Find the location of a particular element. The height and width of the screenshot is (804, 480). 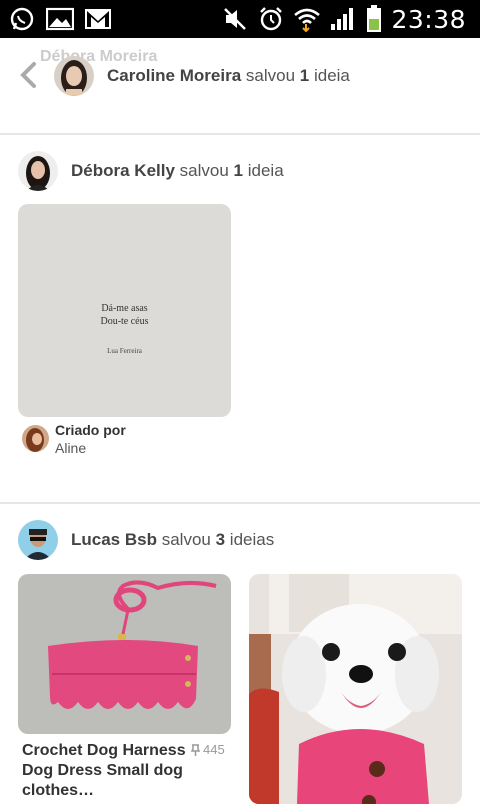

clock-time: 23:38 is located at coordinates (428, 19).